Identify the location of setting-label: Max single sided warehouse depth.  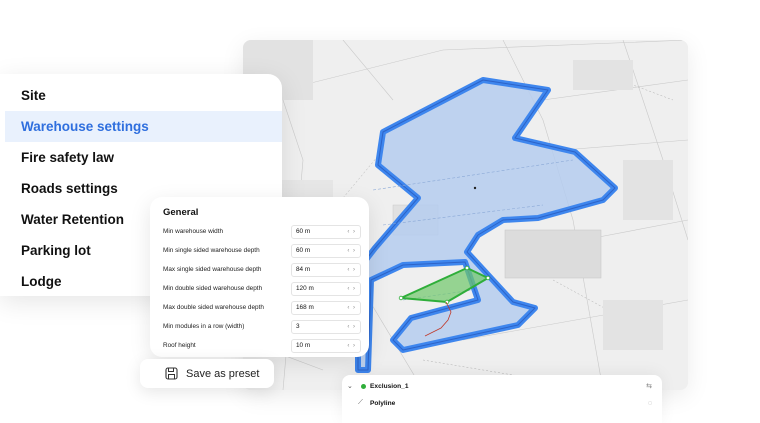
(212, 269).